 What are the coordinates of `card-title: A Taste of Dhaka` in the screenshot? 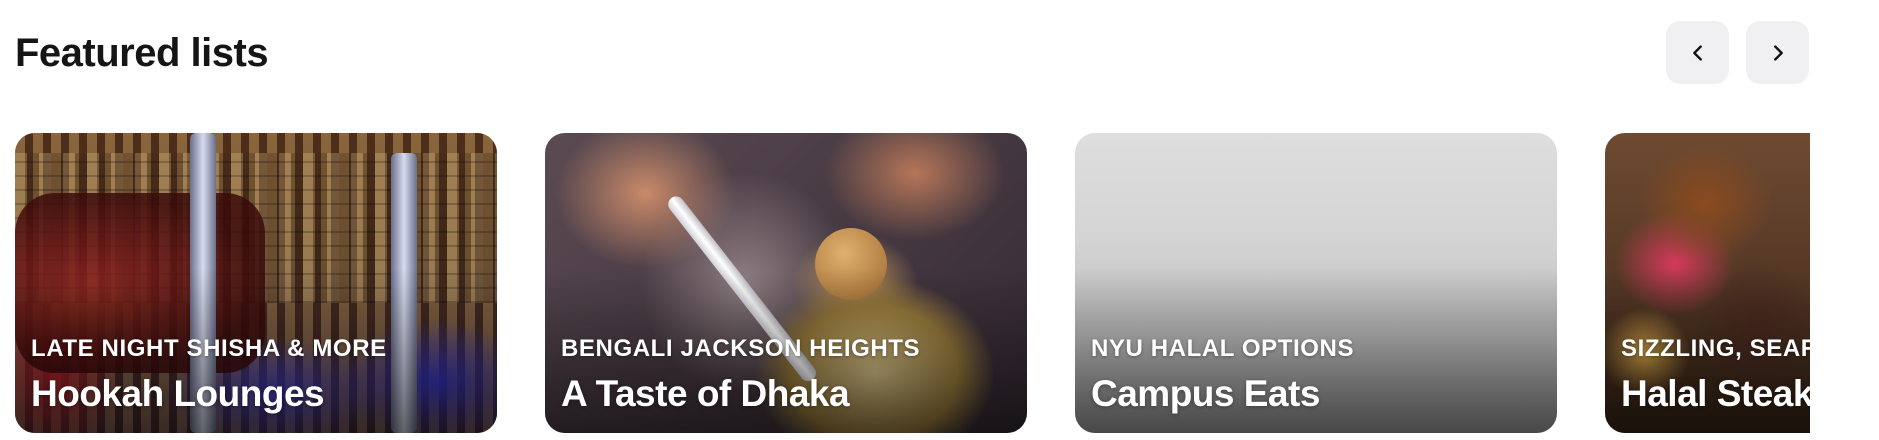 It's located at (705, 393).